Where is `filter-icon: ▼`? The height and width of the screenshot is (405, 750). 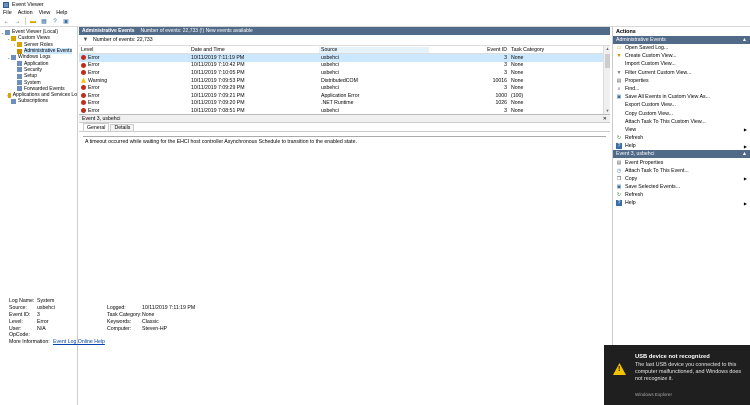
filter-icon: ▼ is located at coordinates (85, 40).